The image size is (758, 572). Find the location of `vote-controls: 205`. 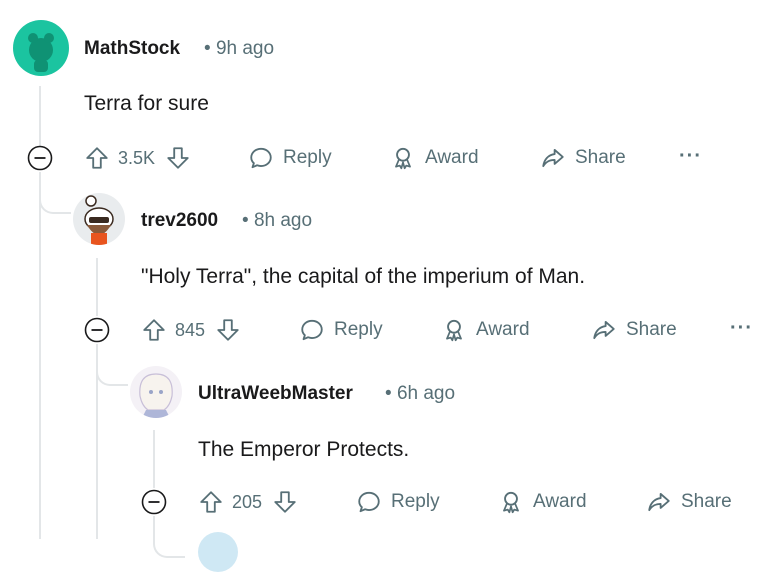

vote-controls: 205 is located at coordinates (248, 502).